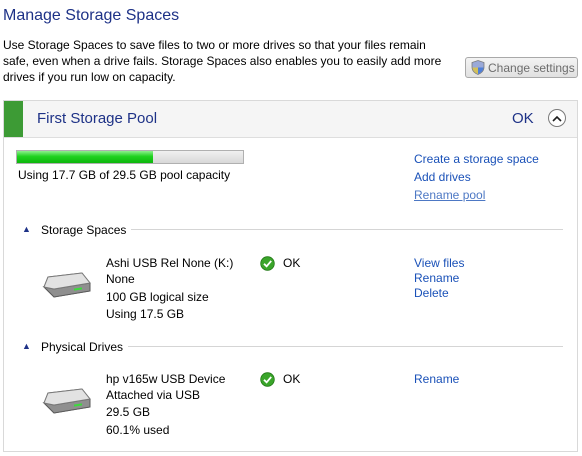 This screenshot has height=456, width=582. What do you see at coordinates (120, 279) in the screenshot?
I see `space-resiliency: None` at bounding box center [120, 279].